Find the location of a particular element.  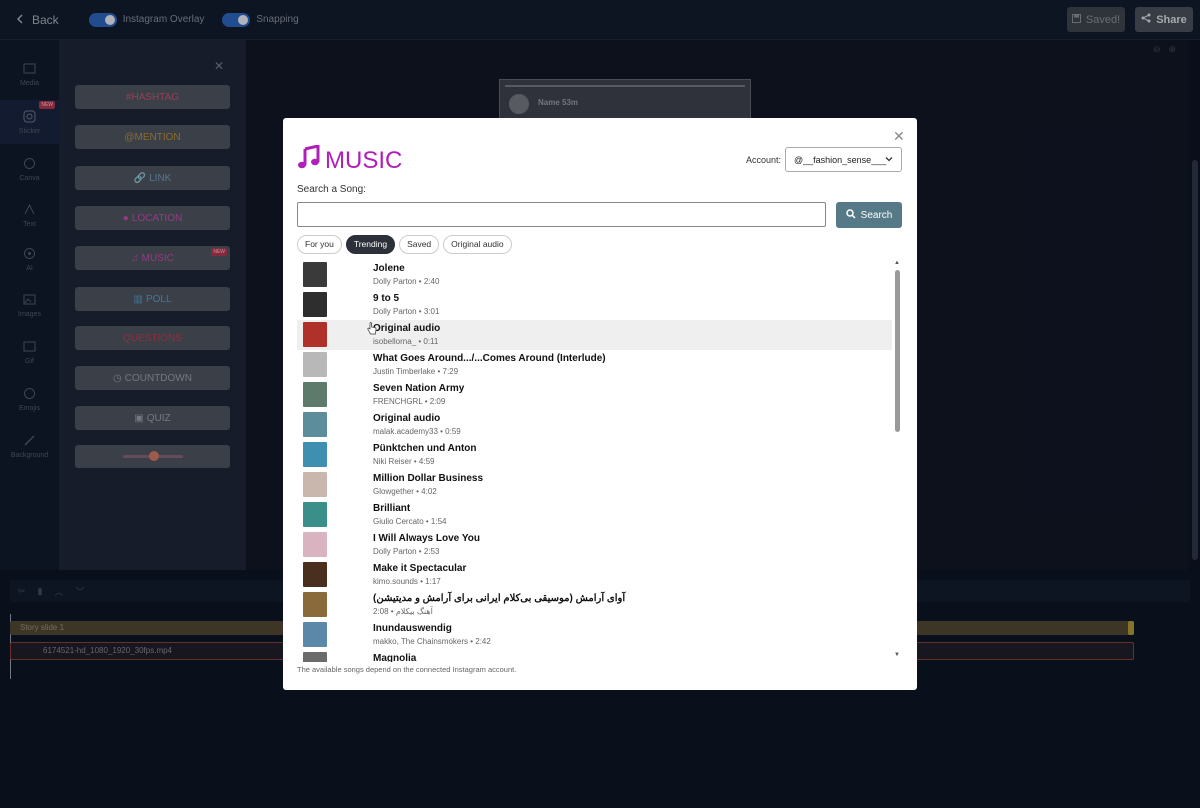

song-item: Magnolia is located at coordinates (594, 656).